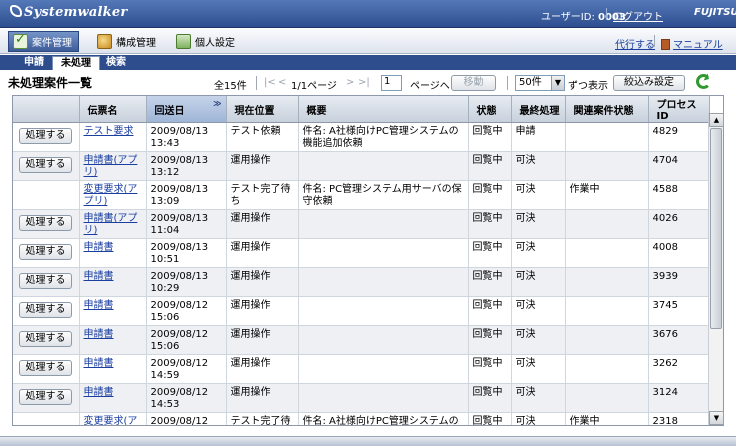 The image size is (736, 446). What do you see at coordinates (507, 83) in the screenshot?
I see `pager-divider` at bounding box center [507, 83].